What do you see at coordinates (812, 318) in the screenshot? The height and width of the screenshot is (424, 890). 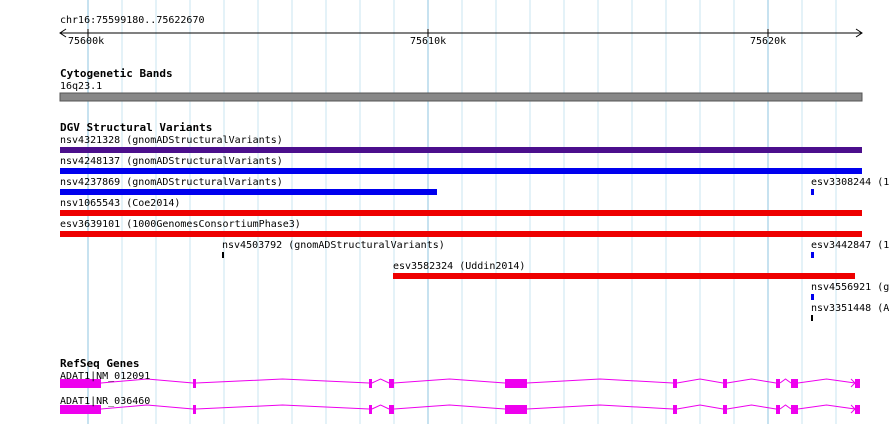 I see `dgv-bar-nsv3351448` at bounding box center [812, 318].